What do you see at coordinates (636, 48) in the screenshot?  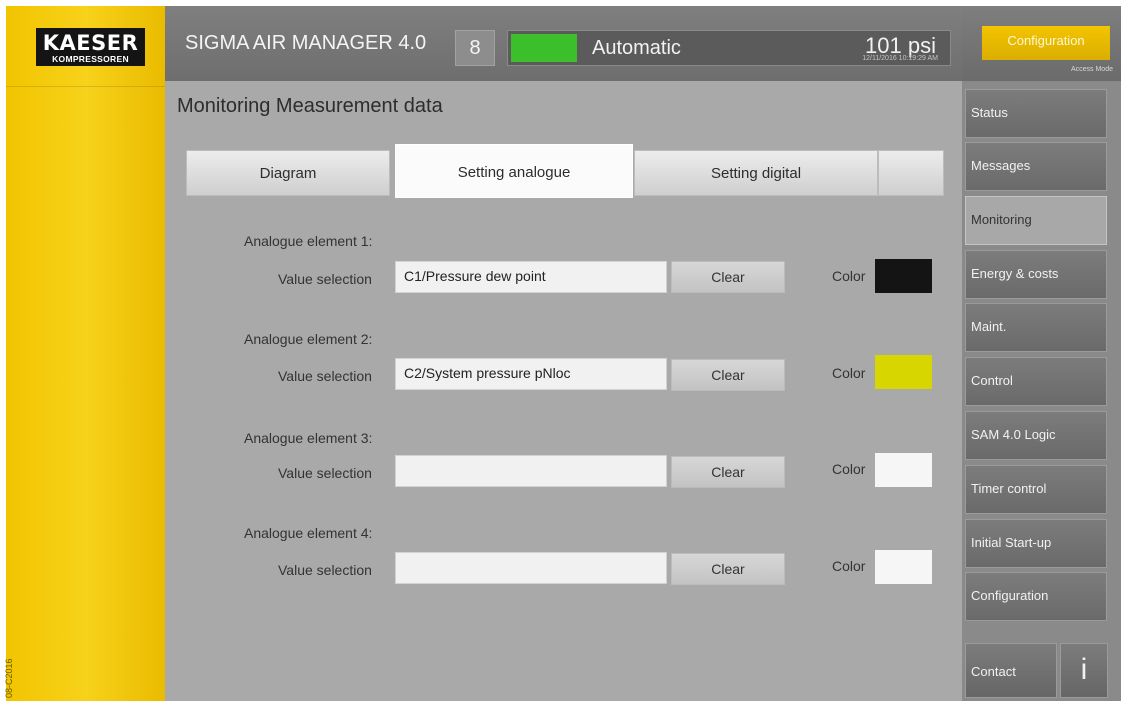 I see `operating-mode-text: Automatic` at bounding box center [636, 48].